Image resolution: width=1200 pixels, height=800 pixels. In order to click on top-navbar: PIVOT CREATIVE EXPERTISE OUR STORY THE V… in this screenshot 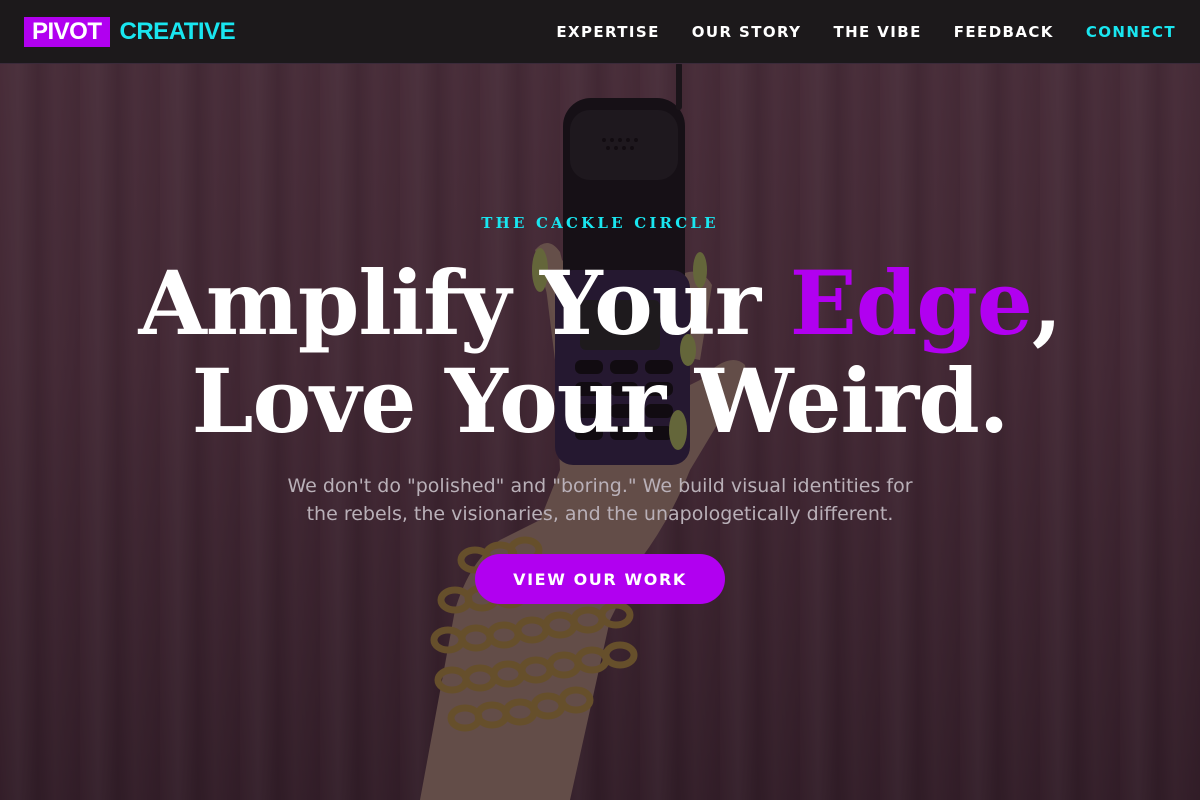, I will do `click(600, 32)`.